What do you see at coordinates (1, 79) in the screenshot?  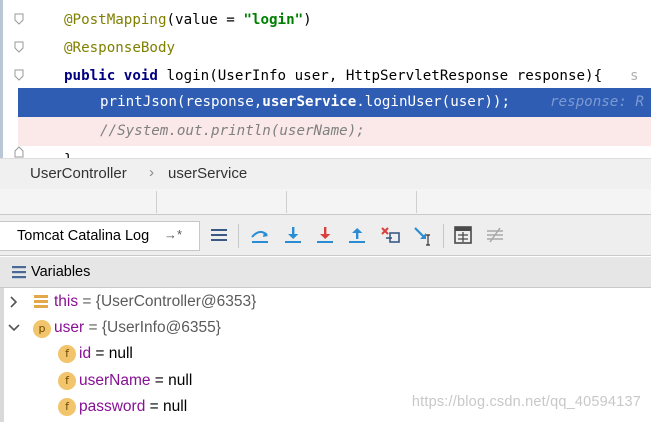 I see `editor-gutter-edge` at bounding box center [1, 79].